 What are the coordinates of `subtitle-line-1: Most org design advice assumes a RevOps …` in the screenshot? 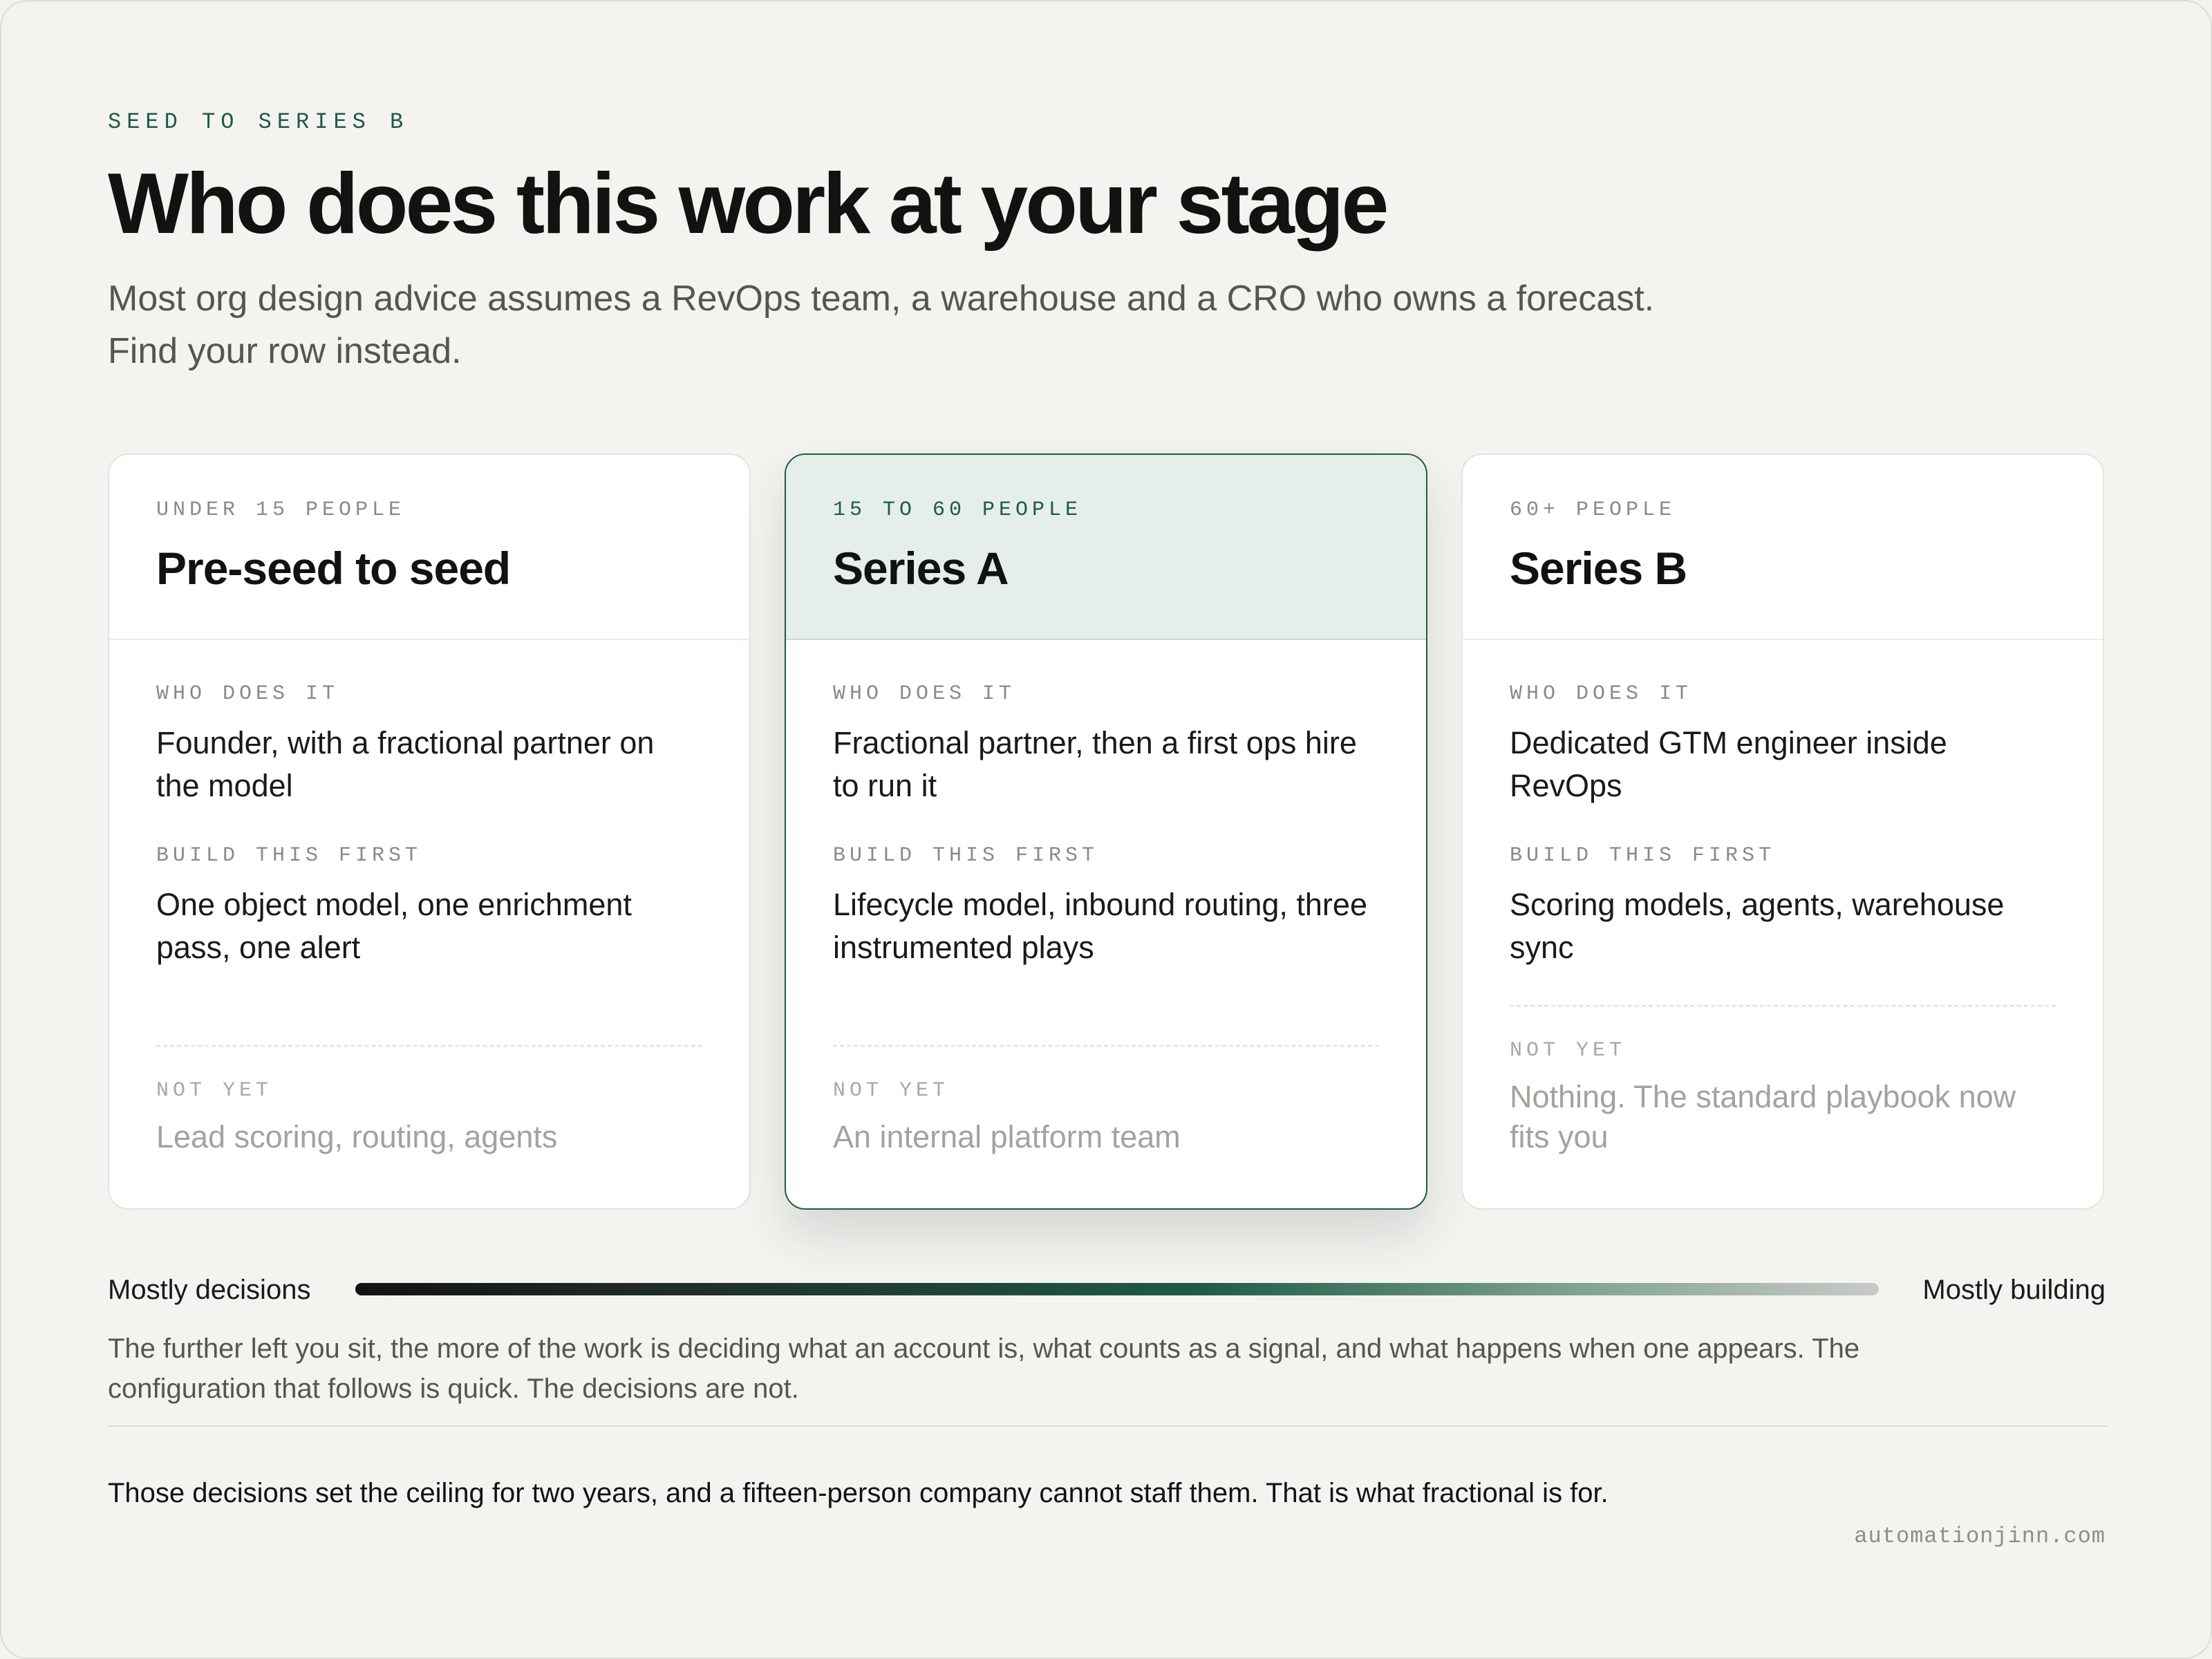 It's located at (882, 299).